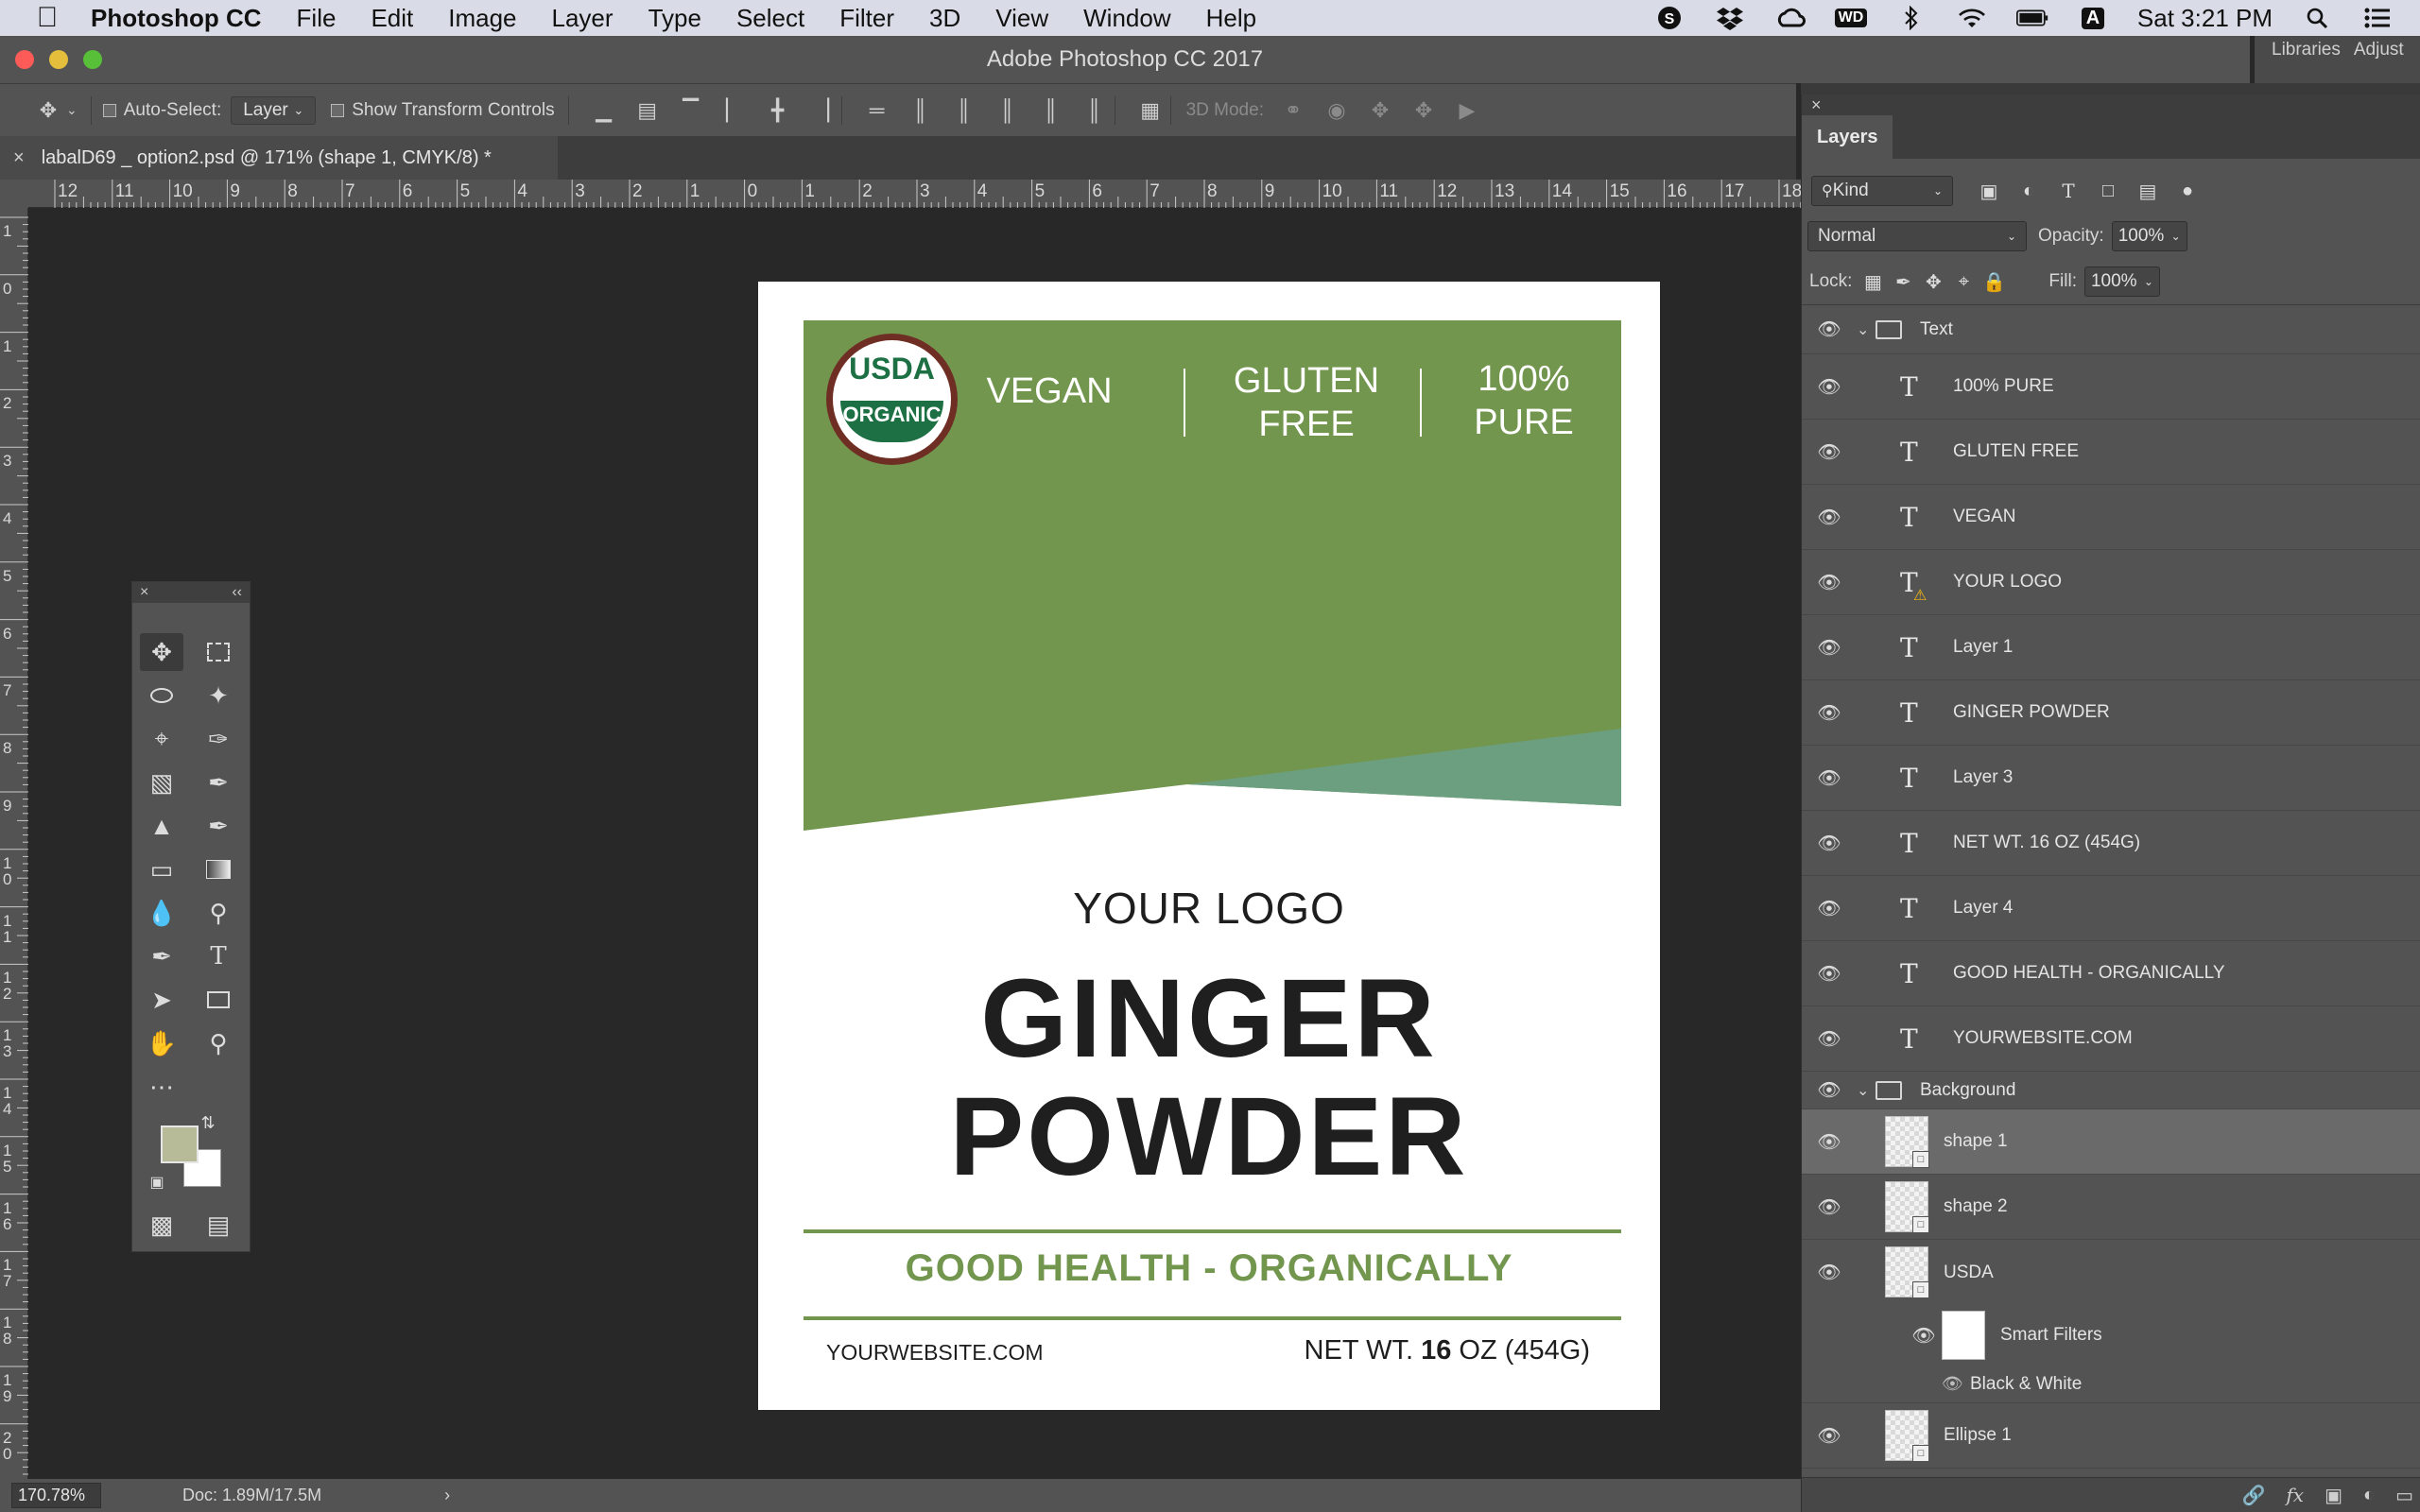  What do you see at coordinates (1467, 110) in the screenshot?
I see `3d-scale-icon: ▶` at bounding box center [1467, 110].